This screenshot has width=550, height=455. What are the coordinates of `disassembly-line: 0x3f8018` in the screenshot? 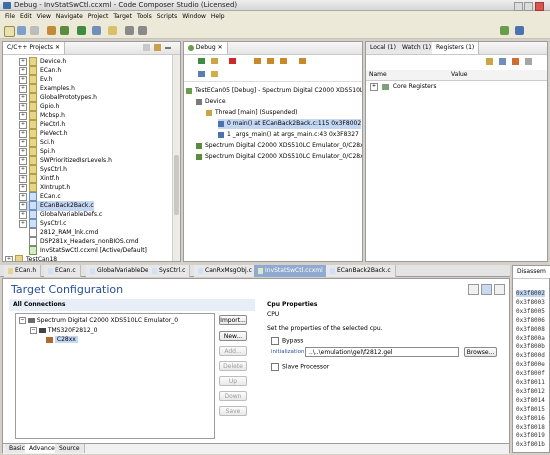 It's located at (530, 427).